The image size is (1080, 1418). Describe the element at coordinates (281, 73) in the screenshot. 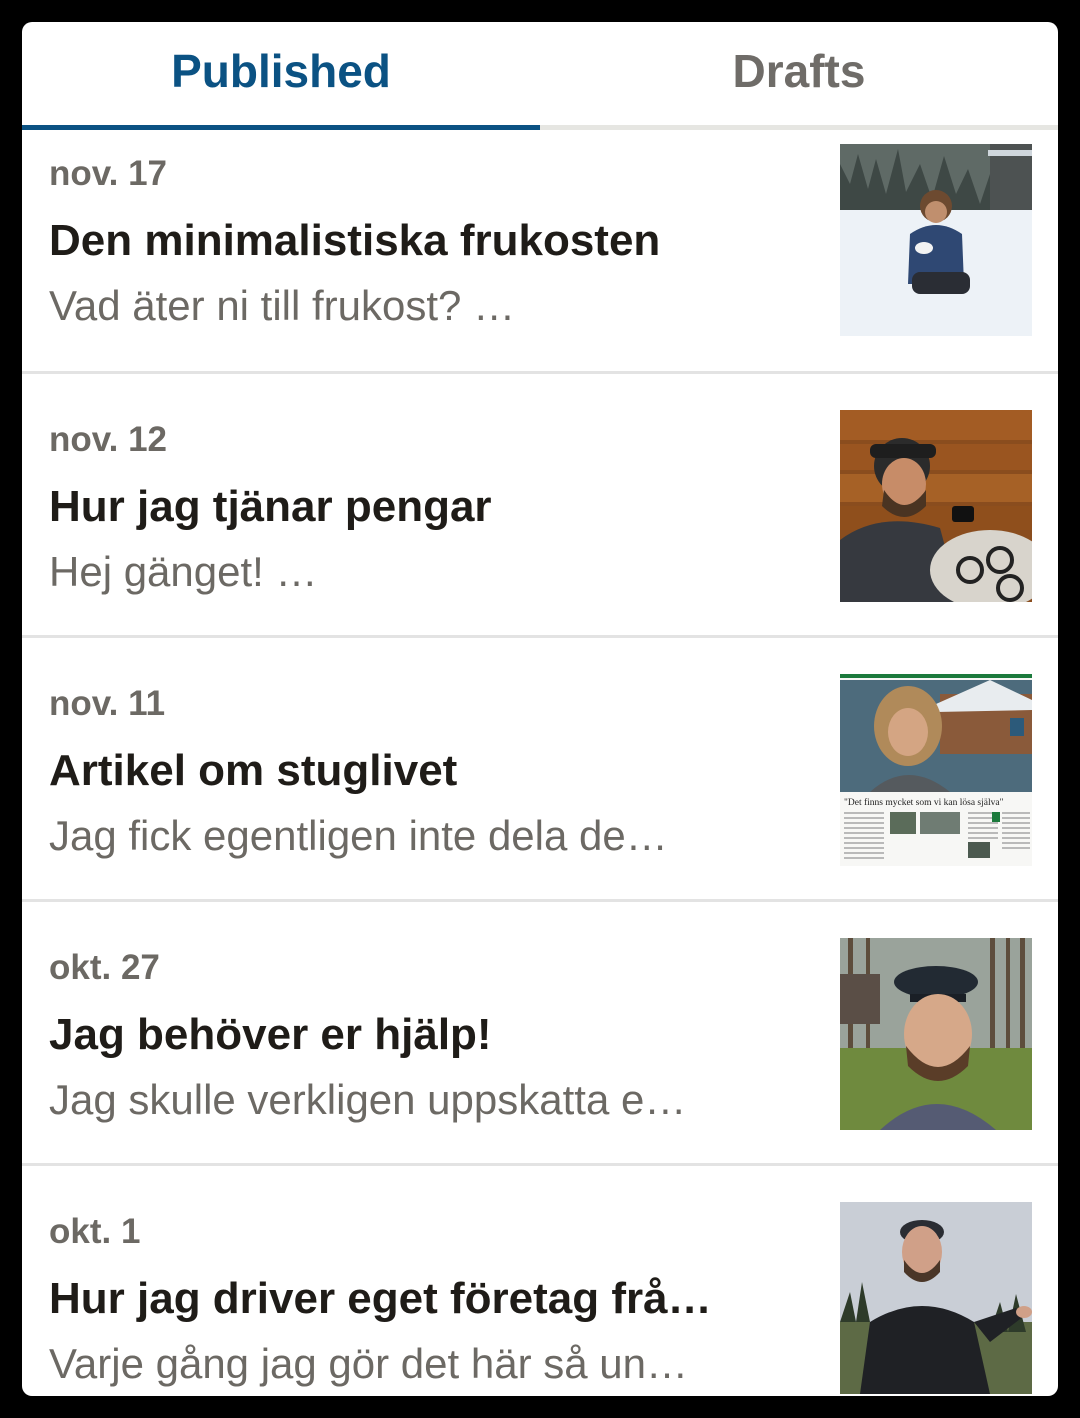

I see `tab-published: Published` at that location.